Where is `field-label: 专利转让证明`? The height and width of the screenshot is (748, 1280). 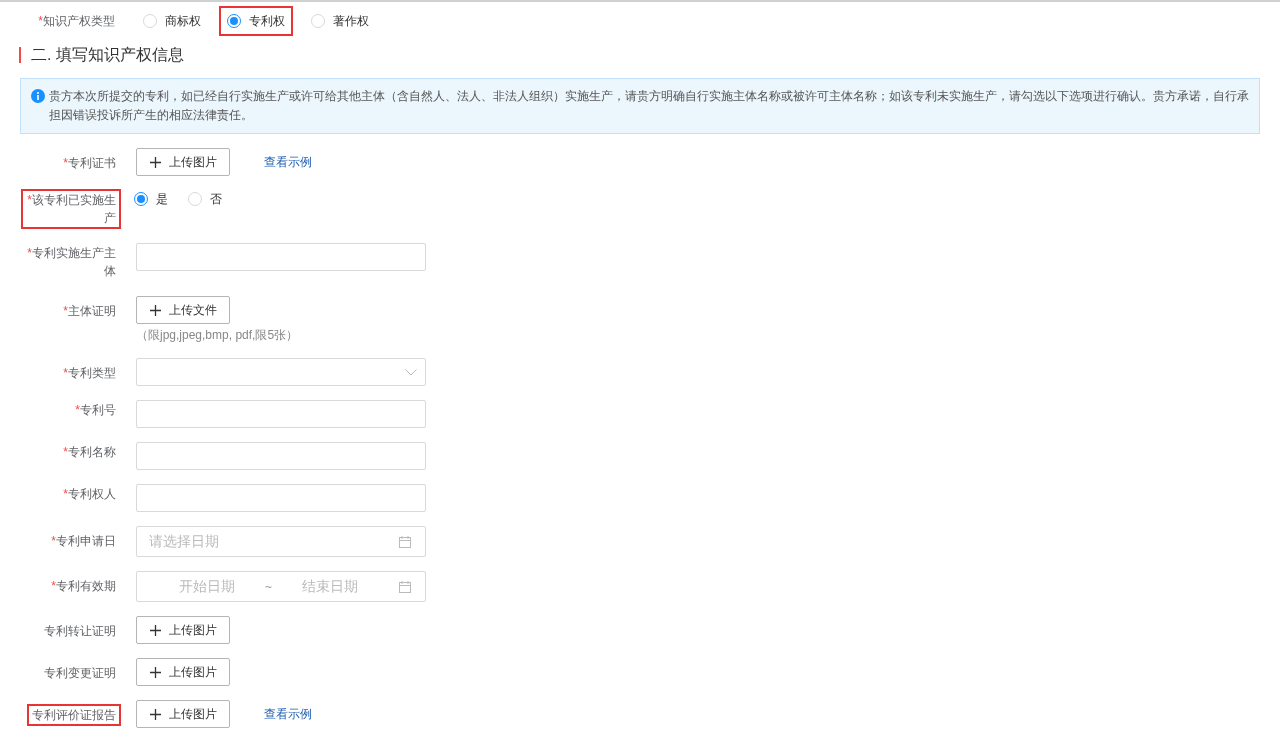
field-label: 专利转让证明 is located at coordinates (80, 631).